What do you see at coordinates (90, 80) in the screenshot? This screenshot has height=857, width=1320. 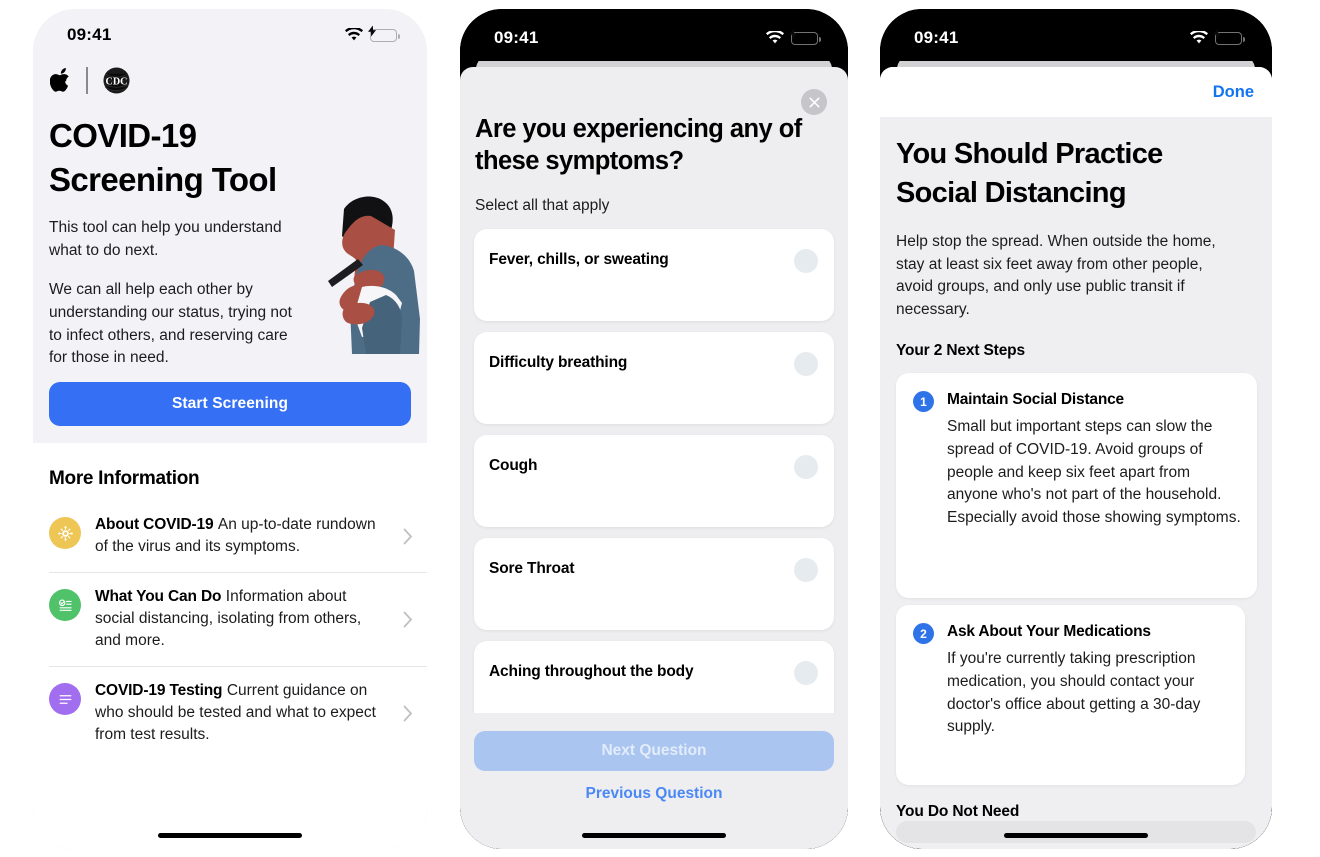 I see `partner-logos: CDC` at bounding box center [90, 80].